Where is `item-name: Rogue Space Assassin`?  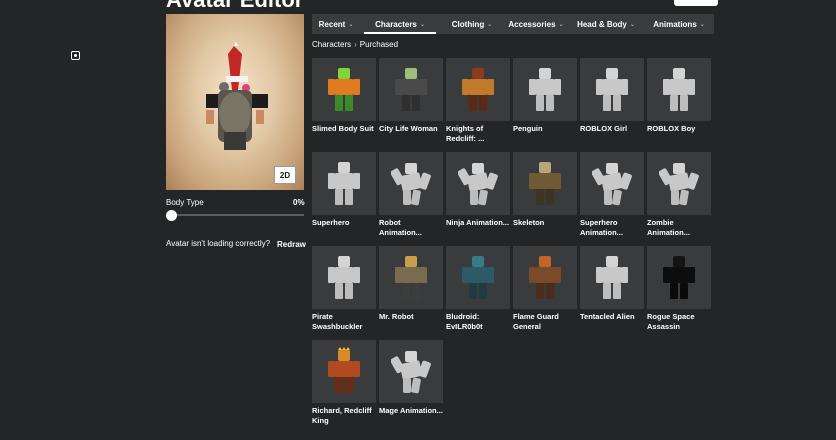 item-name: Rogue Space Assassin is located at coordinates (679, 322).